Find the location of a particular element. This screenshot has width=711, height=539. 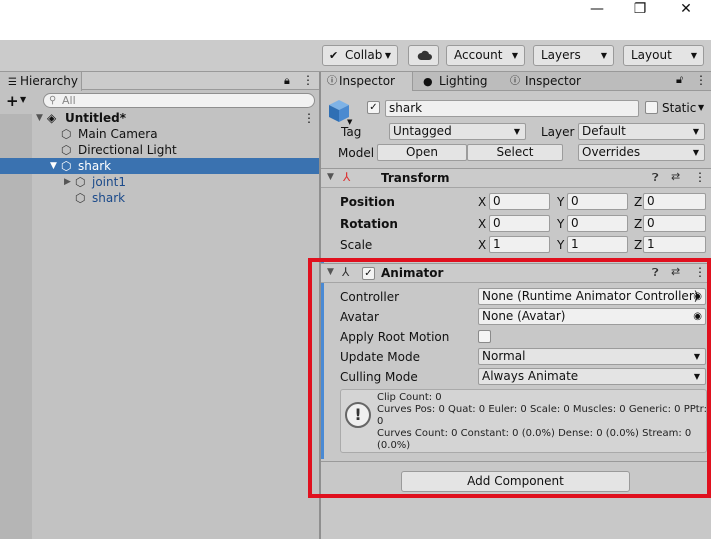

layers-label: Layers is located at coordinates (561, 55).